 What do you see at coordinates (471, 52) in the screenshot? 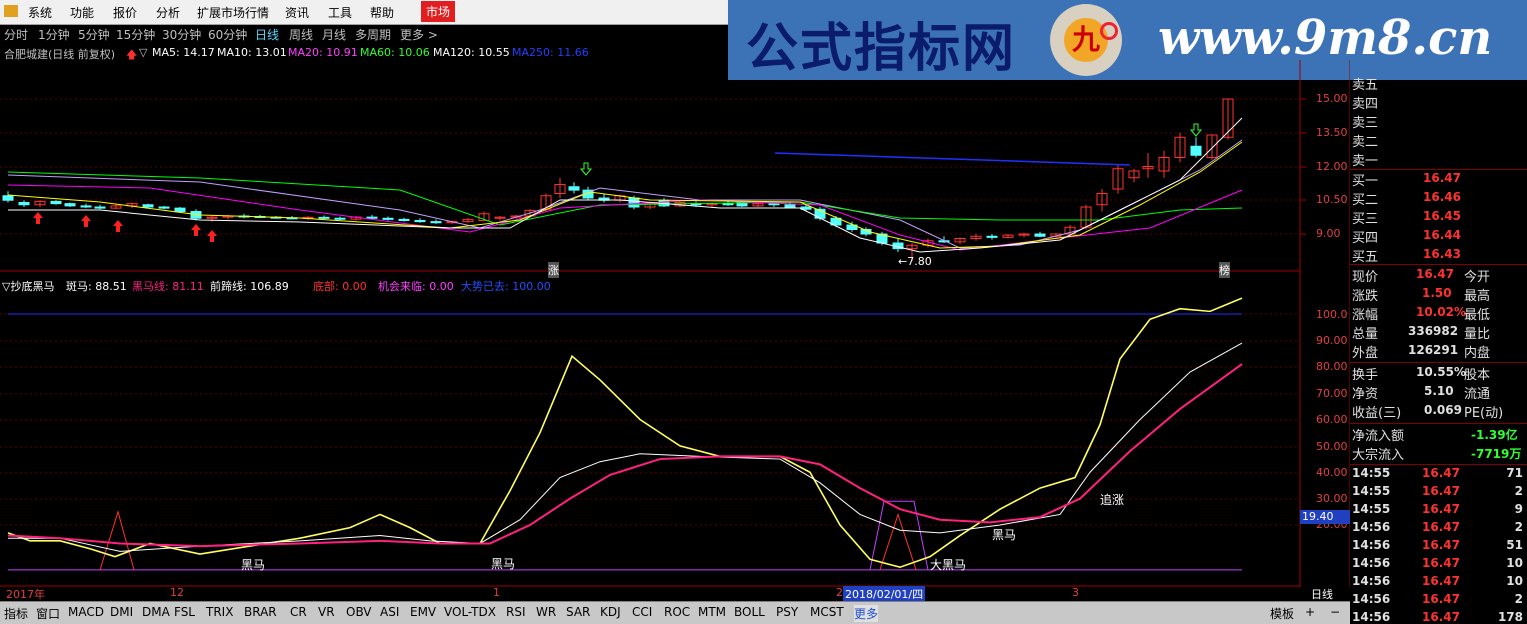
I see `ma120-label: MA120: 10.55` at bounding box center [471, 52].